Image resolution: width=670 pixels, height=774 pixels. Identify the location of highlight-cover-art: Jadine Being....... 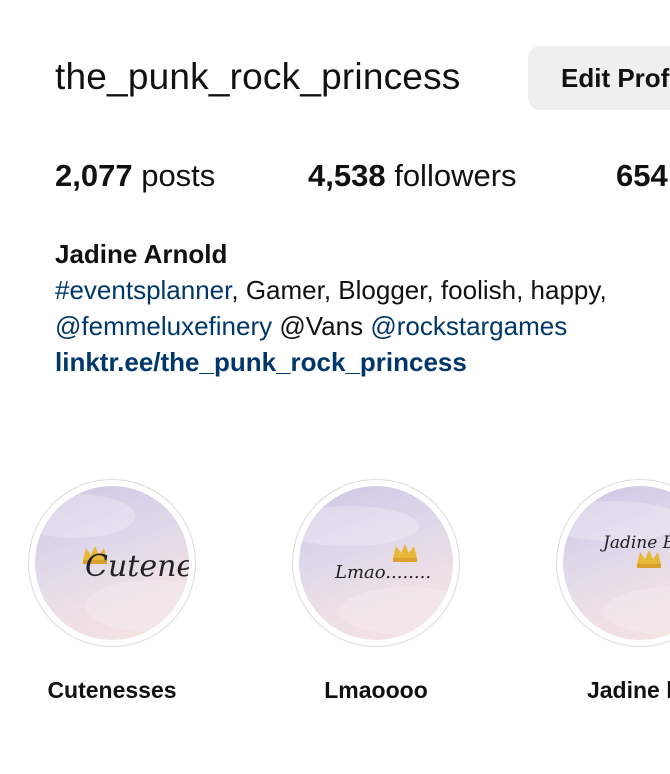
(616, 568).